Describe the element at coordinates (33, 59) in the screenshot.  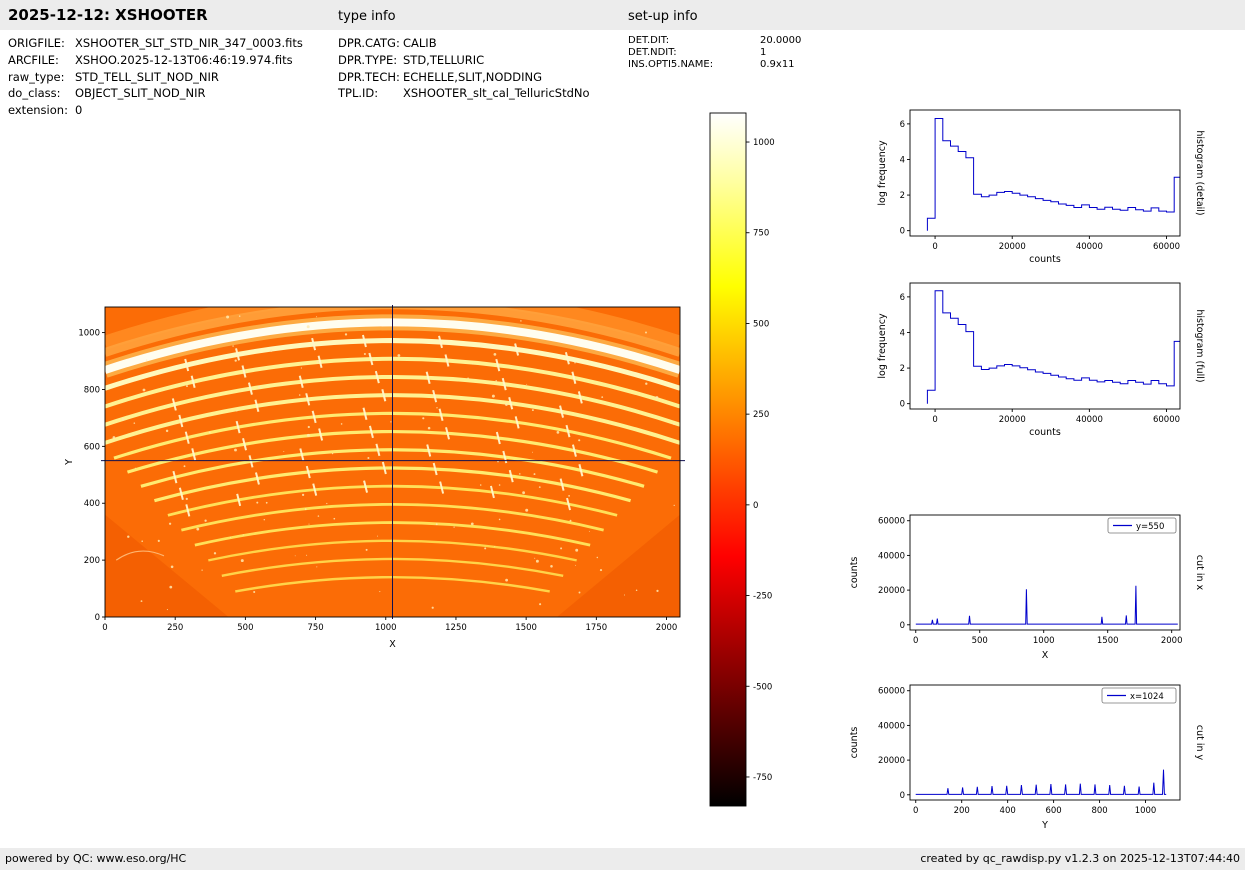
I see `file-info-key: ARCFILE:` at that location.